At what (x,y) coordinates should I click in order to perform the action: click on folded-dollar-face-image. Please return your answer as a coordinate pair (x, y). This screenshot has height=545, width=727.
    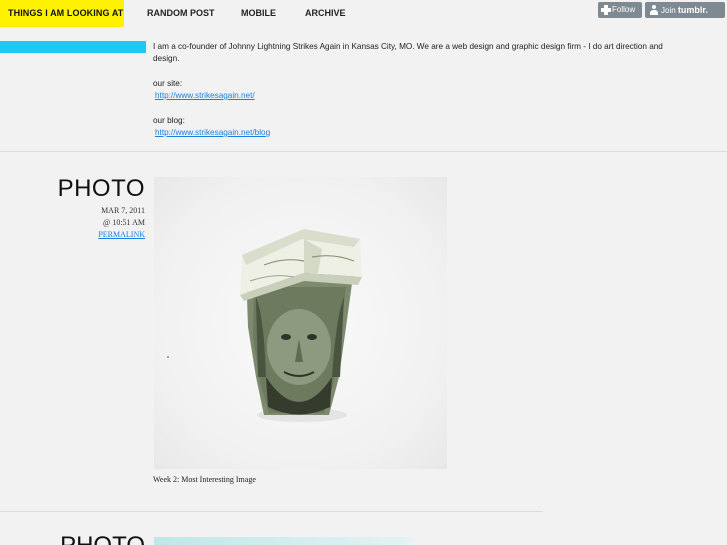
    Looking at the image, I should click on (264, 325).